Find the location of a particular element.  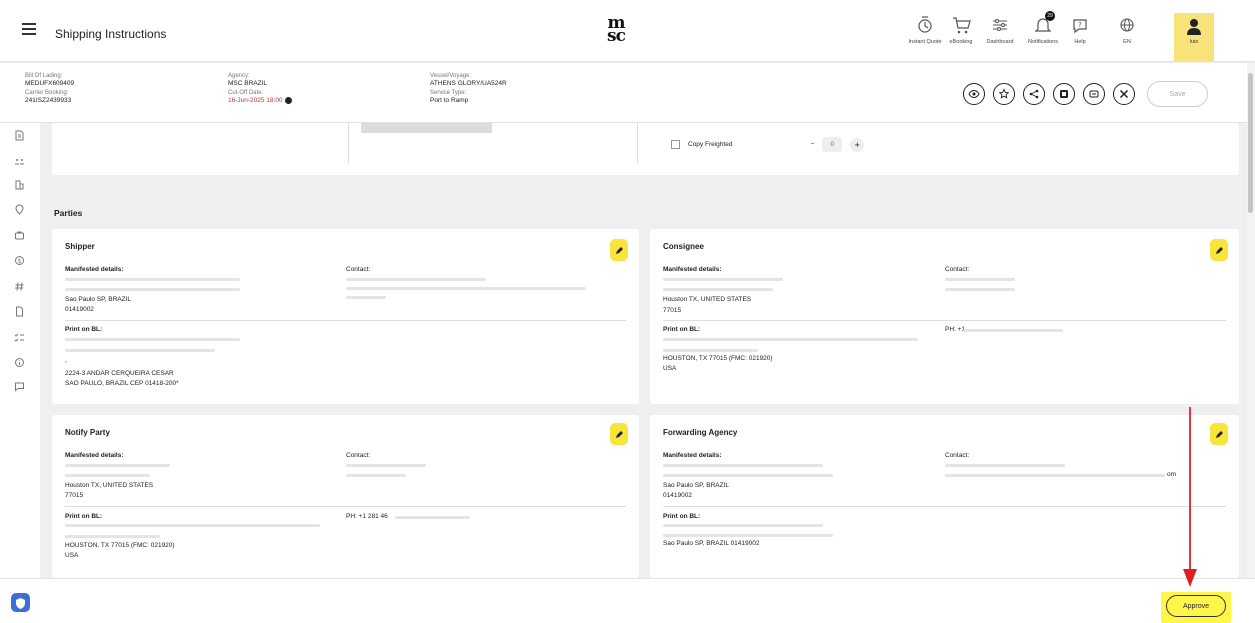

edit-notify-button is located at coordinates (619, 434).